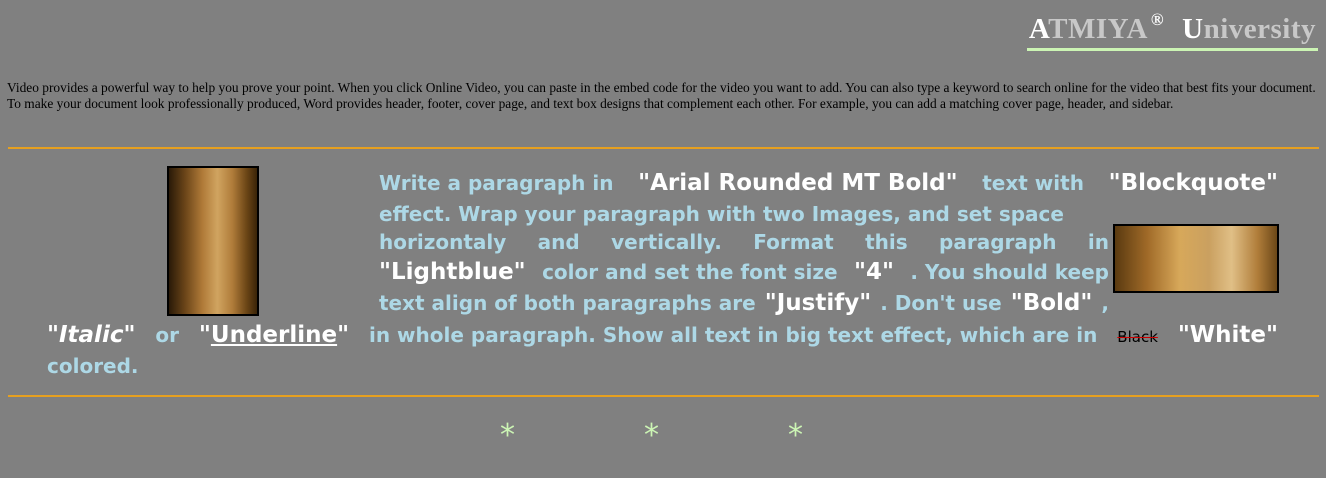  I want to click on quote-italic-word: Italic, so click(91, 335).